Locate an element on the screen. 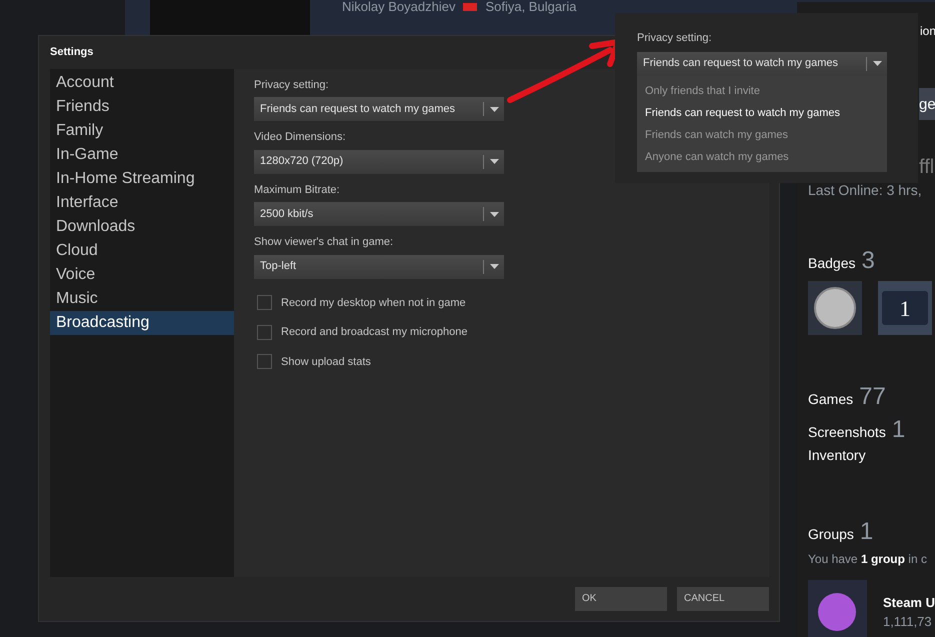  groups-label: Groups is located at coordinates (831, 534).